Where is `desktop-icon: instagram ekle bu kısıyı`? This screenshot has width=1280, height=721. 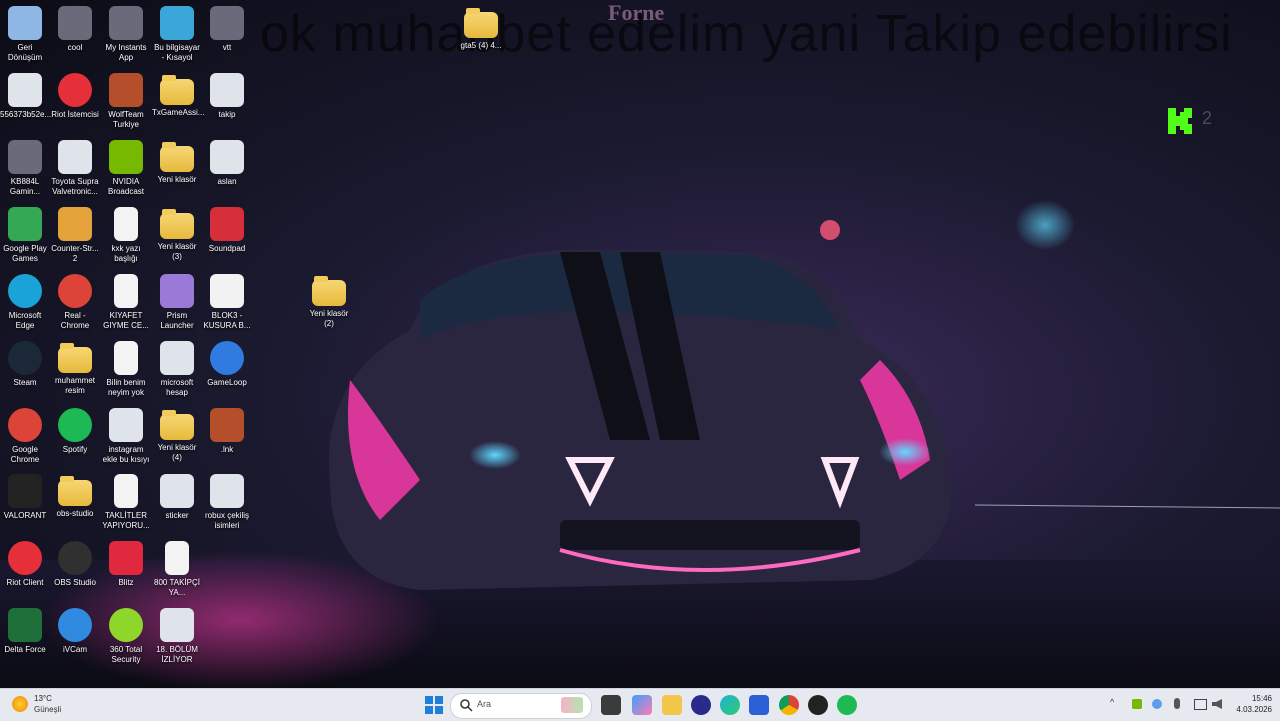 desktop-icon: instagram ekle bu kısıyı is located at coordinates (126, 436).